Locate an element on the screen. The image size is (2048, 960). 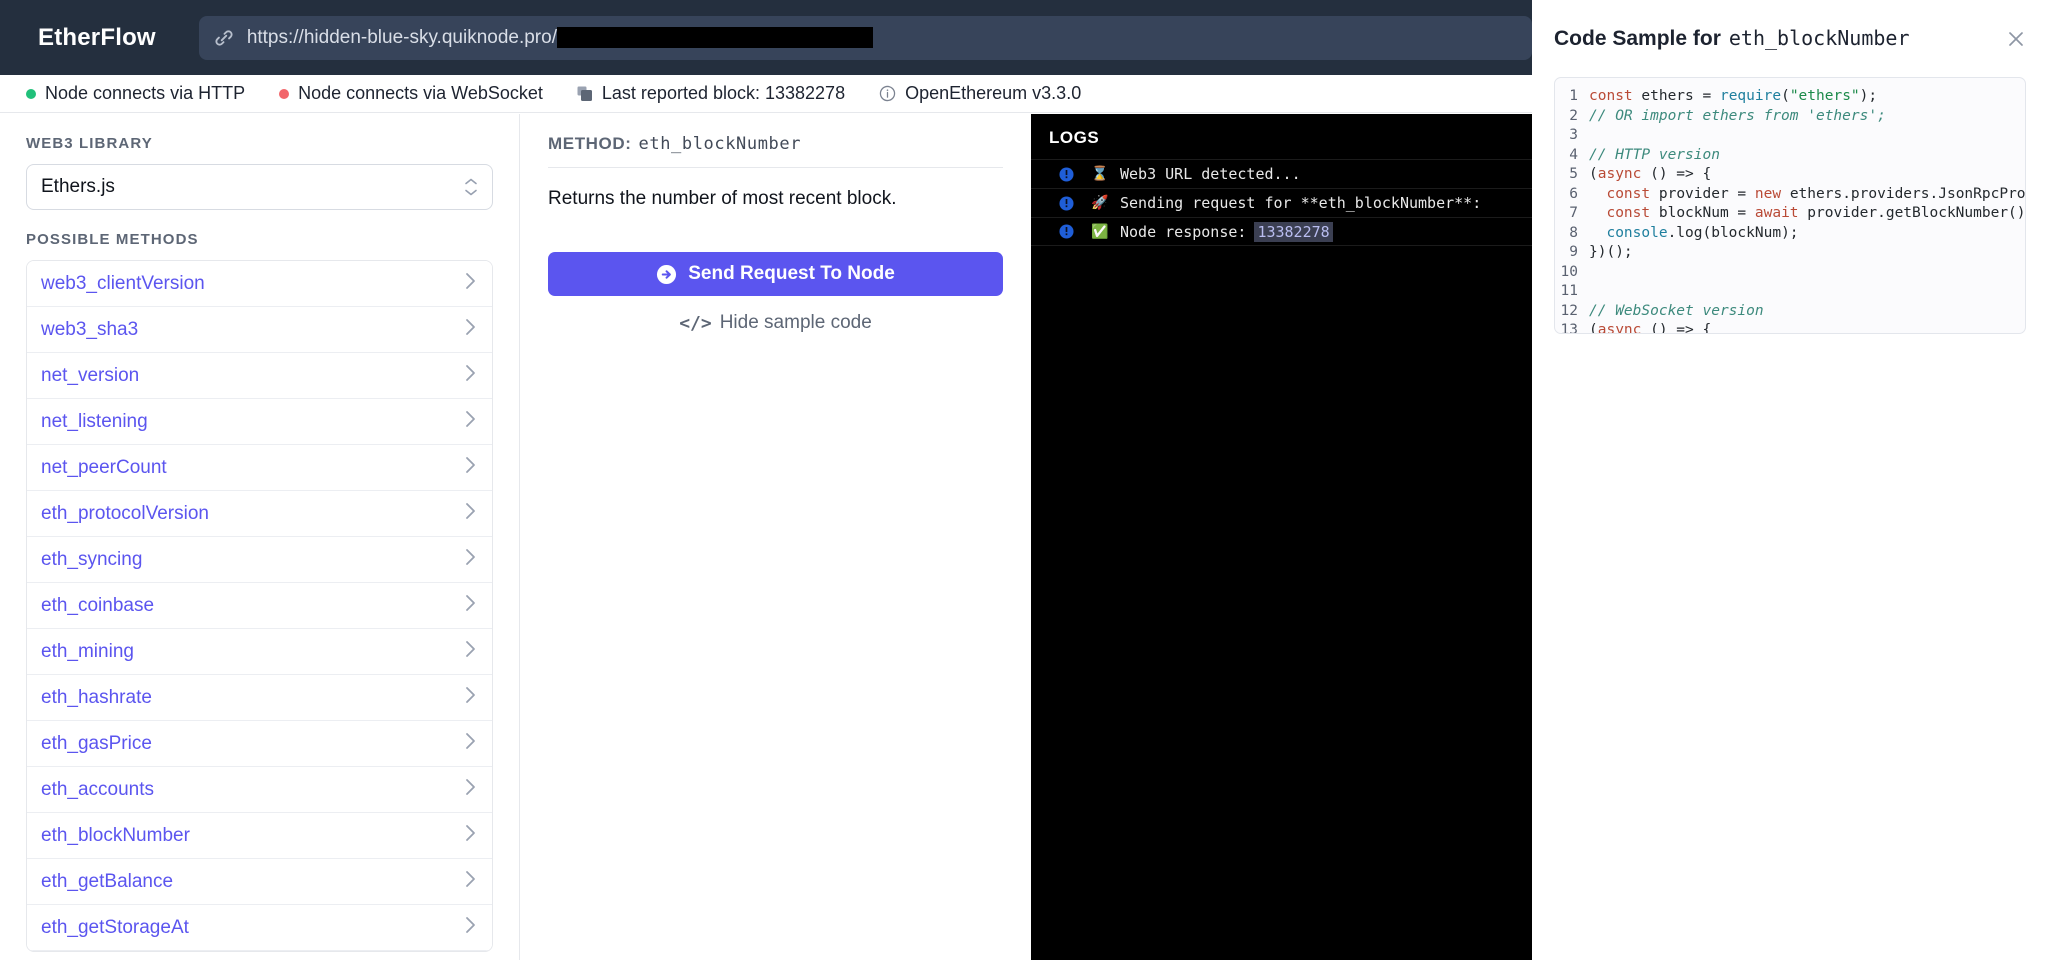
status-client-version: OpenEthereum v3.3.0 is located at coordinates (980, 93).